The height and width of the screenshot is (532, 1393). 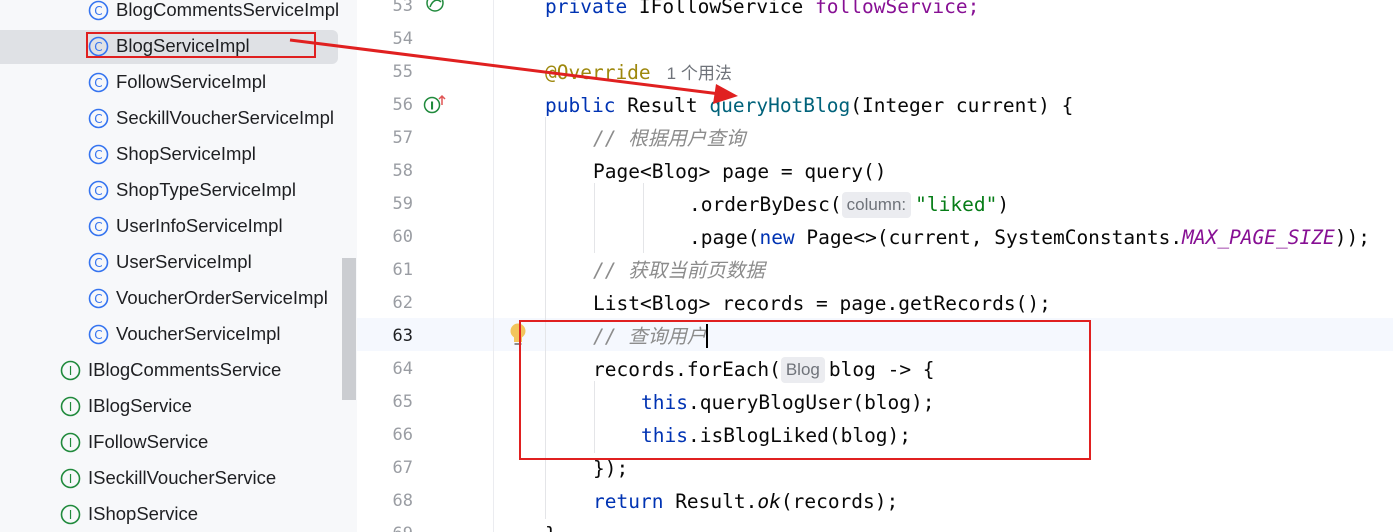 I want to click on code-line-68: return Result.ok(records);, so click(x=746, y=501).